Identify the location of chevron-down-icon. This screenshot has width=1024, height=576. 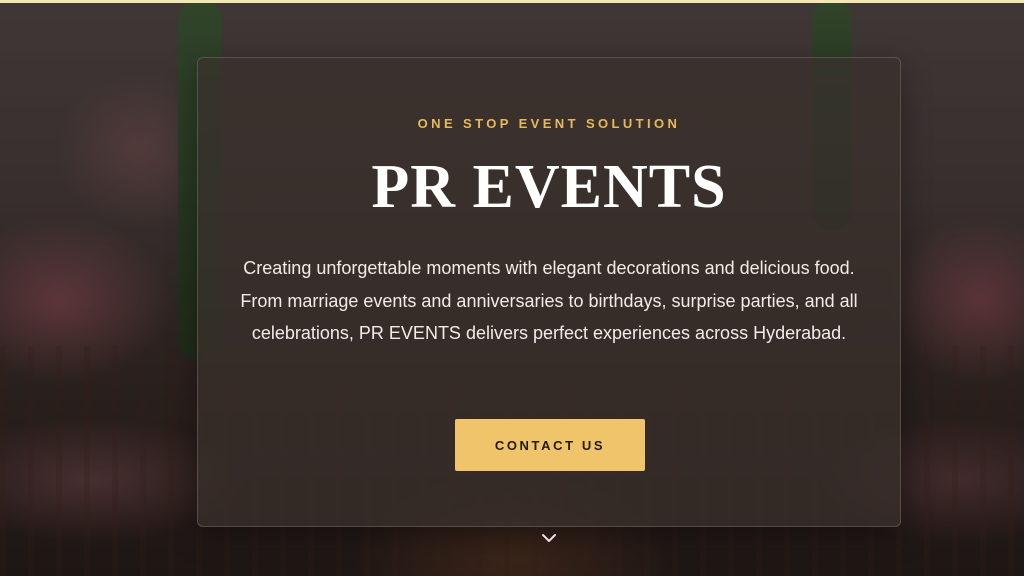
(549, 538).